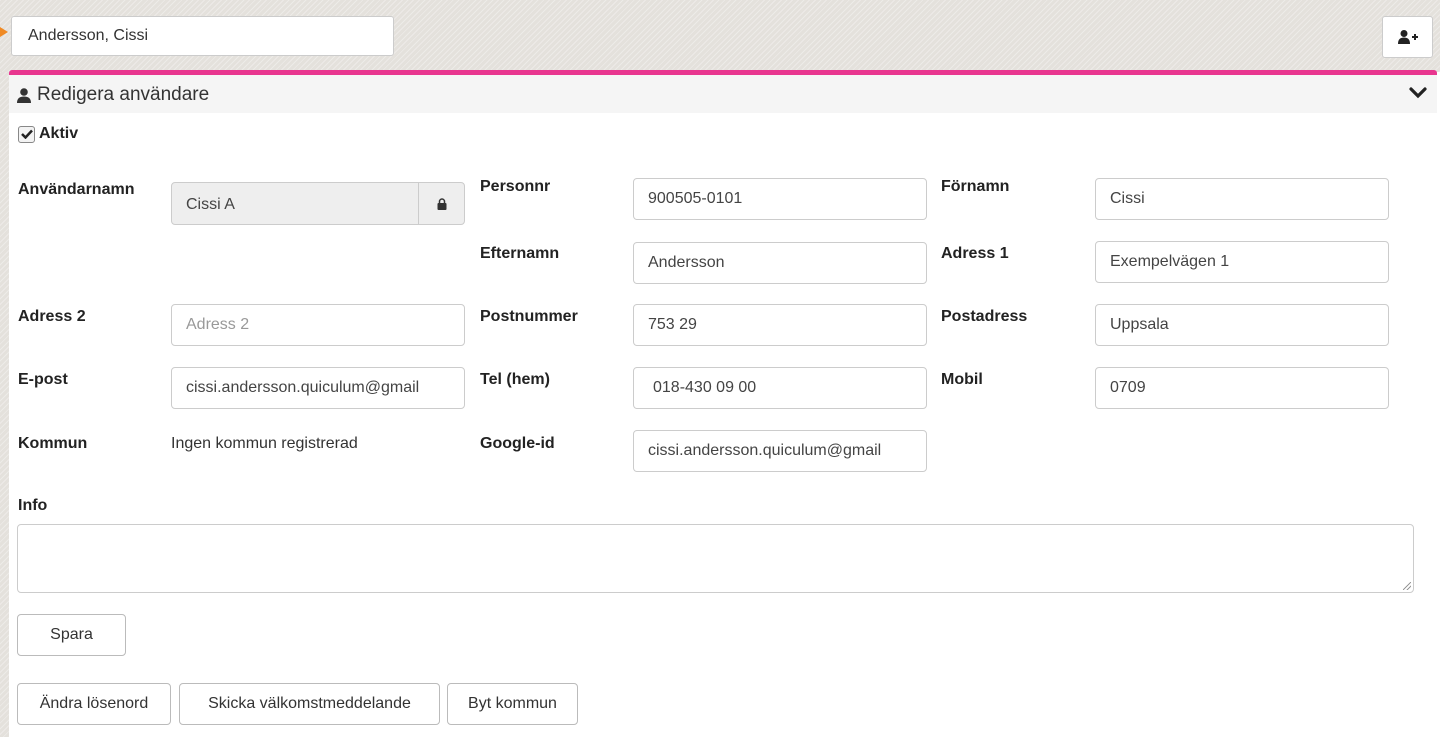  What do you see at coordinates (318, 388) in the screenshot?
I see `epost-input: cissi.andersson.quiculum@gmail` at bounding box center [318, 388].